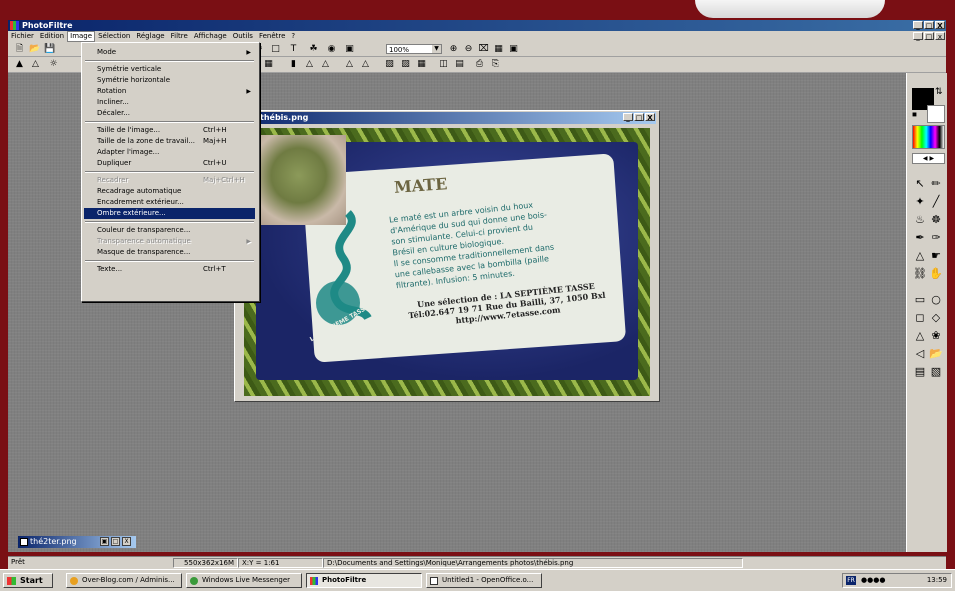 This screenshot has width=955, height=591. I want to click on triangle-shape-icon: △, so click(920, 336).